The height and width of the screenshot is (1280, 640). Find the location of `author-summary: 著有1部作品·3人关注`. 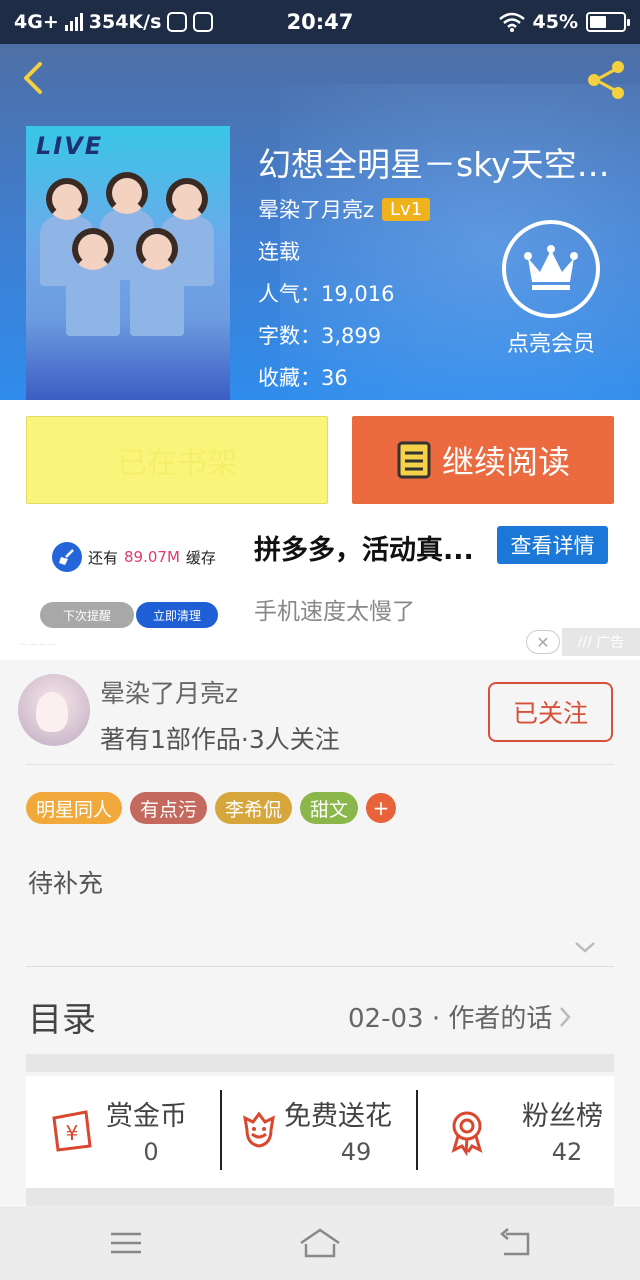

author-summary: 著有1部作品·3人关注 is located at coordinates (220, 739).